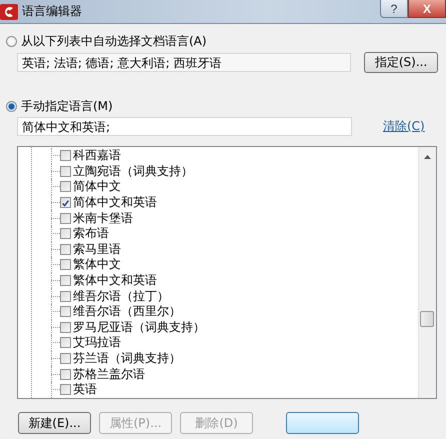 This screenshot has height=439, width=446. What do you see at coordinates (427, 272) in the screenshot?
I see `scrollbar` at bounding box center [427, 272].